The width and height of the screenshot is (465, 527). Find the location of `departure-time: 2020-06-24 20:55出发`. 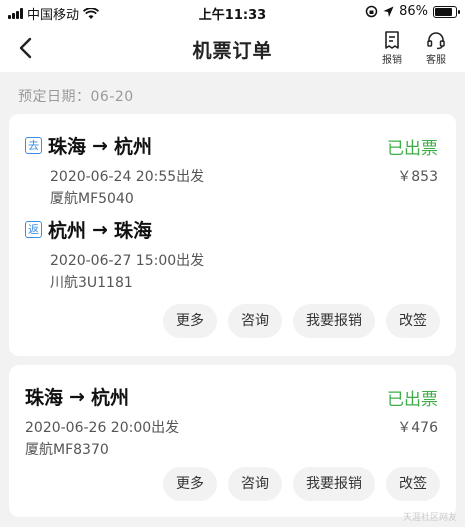

departure-time: 2020-06-24 20:55出发 is located at coordinates (127, 177).